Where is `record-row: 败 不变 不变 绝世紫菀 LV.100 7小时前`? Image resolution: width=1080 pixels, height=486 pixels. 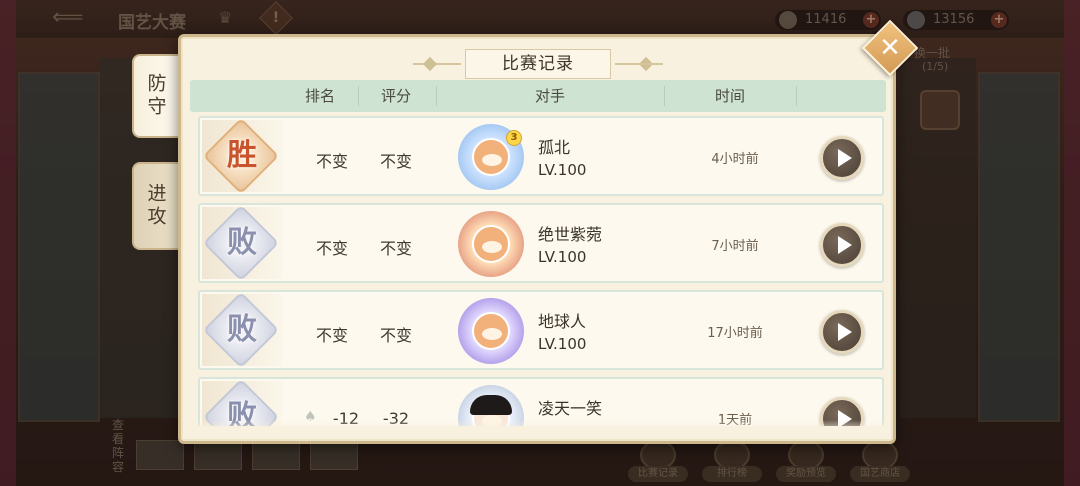 record-row: 败 不变 不变 绝世紫菀 LV.100 7小时前 is located at coordinates (541, 243).